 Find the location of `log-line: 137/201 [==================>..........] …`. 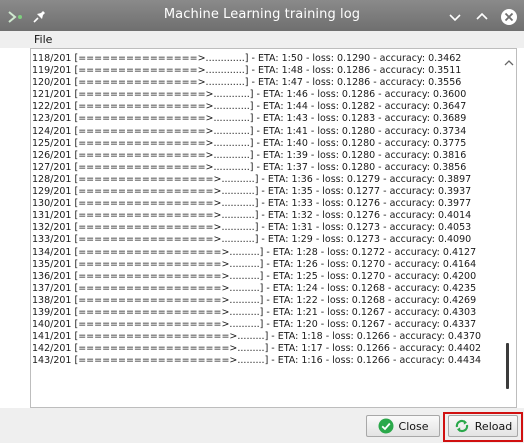

log-line: 137/201 [==================>..........] … is located at coordinates (254, 288).